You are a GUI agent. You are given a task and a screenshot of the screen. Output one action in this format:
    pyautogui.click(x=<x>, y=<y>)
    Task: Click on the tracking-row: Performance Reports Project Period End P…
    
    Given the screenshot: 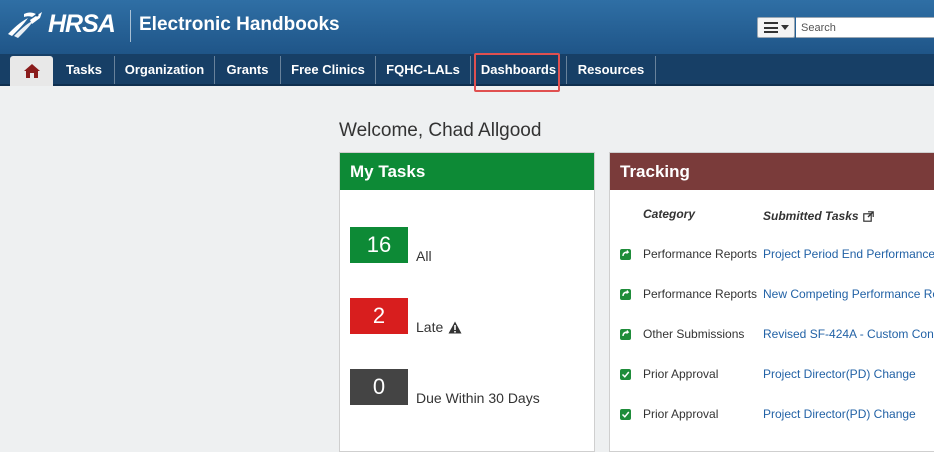 What is the action you would take?
    pyautogui.click(x=777, y=254)
    